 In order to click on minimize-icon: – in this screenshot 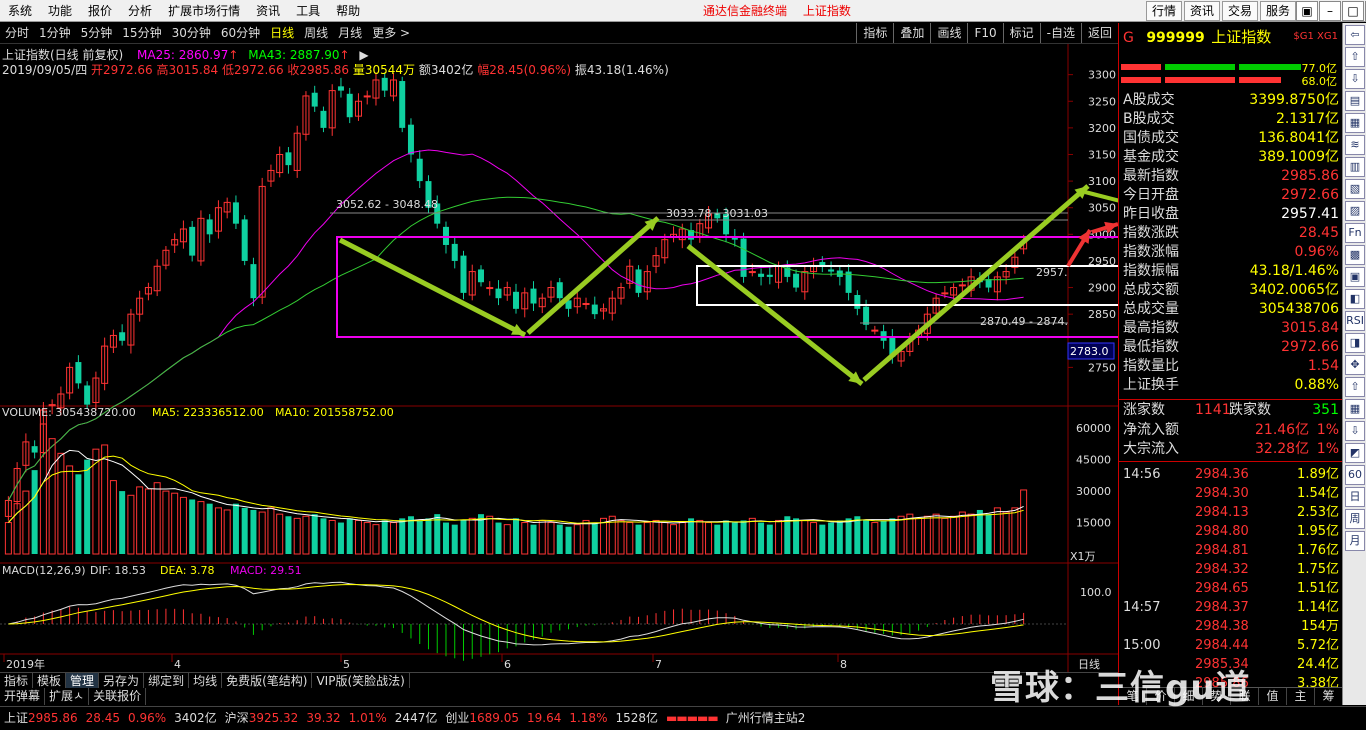, I will do `click(1330, 11)`.